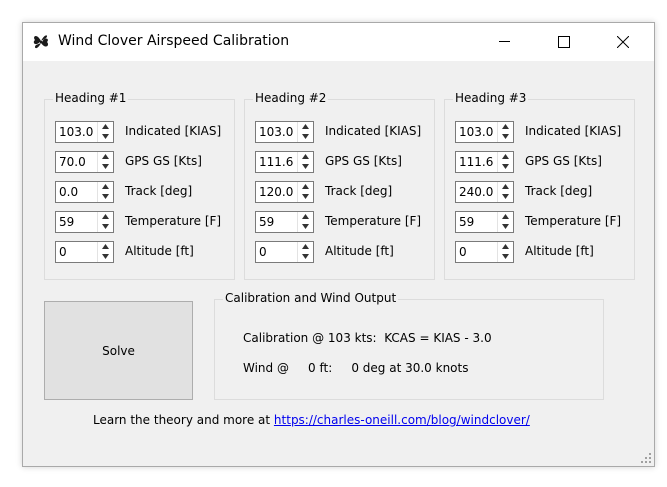 This screenshot has height=487, width=667. What do you see at coordinates (491, 98) in the screenshot?
I see `heading-group-label: Heading #3` at bounding box center [491, 98].